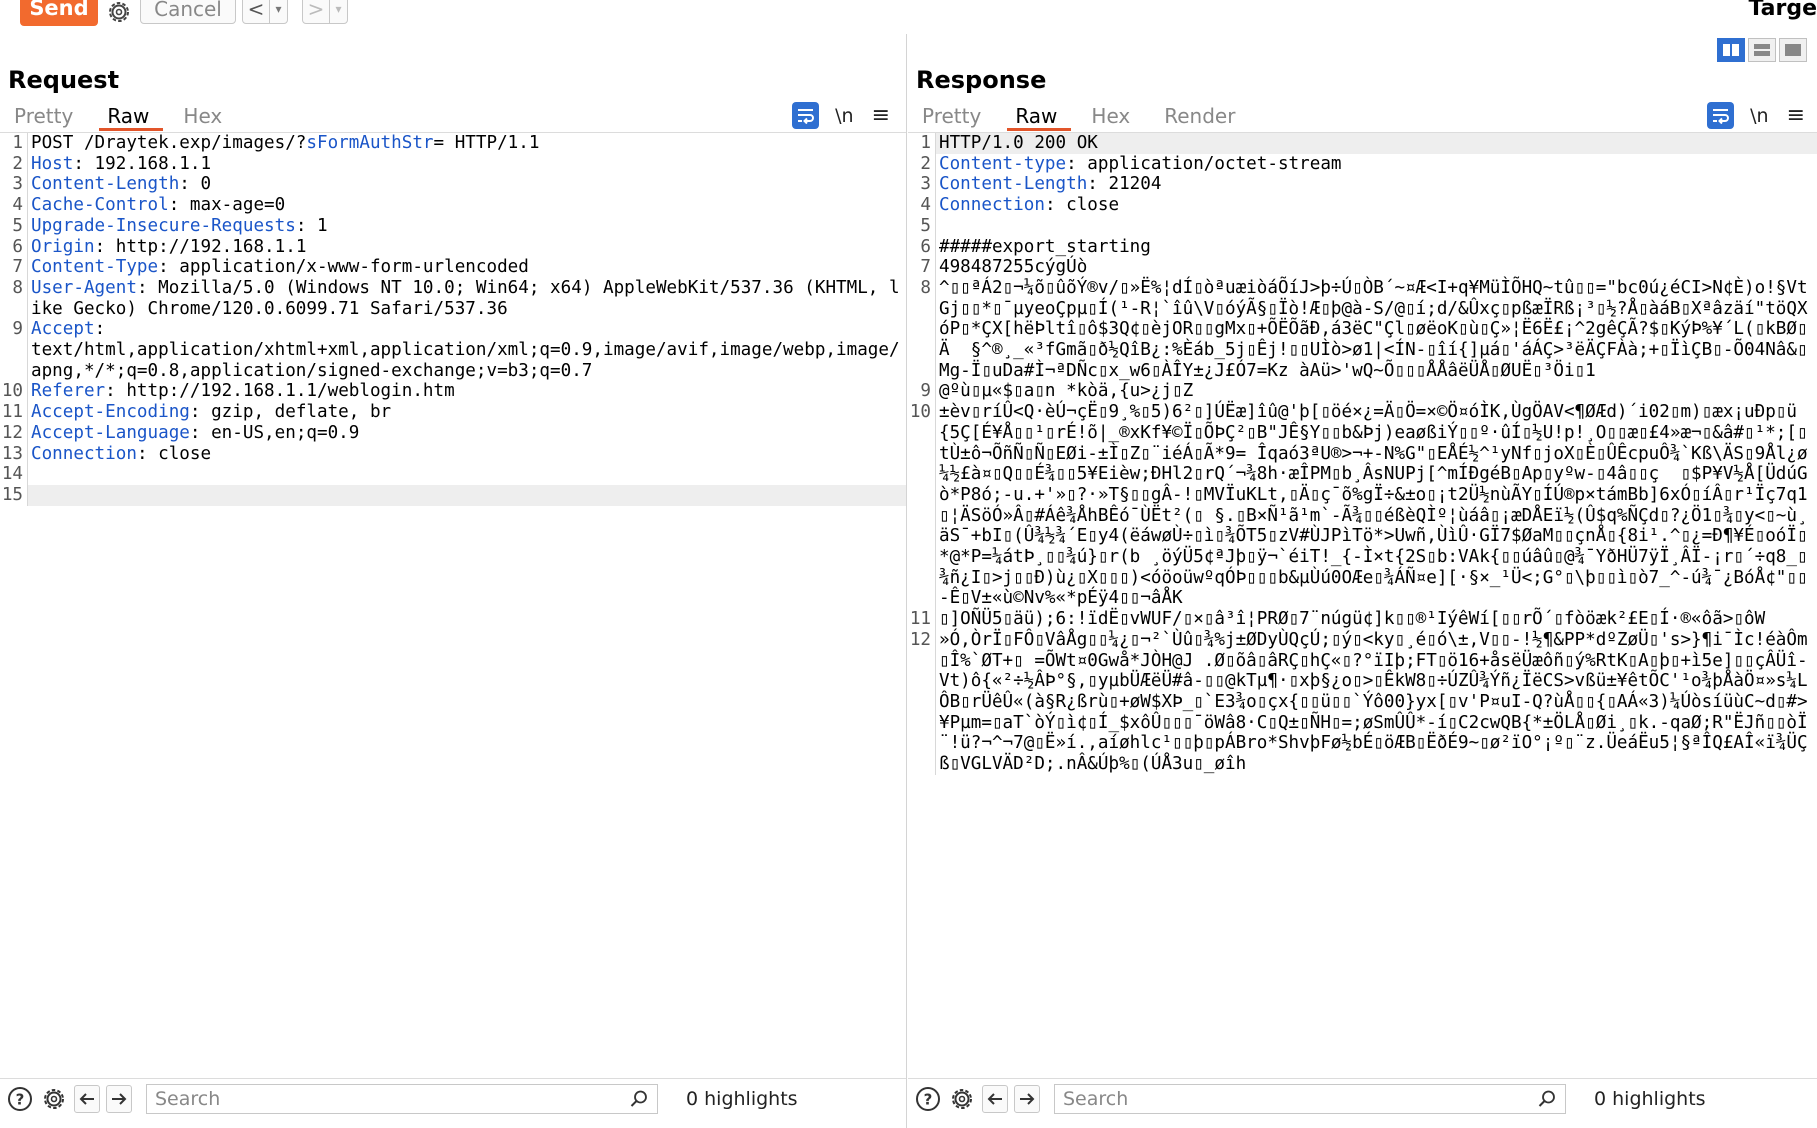 The height and width of the screenshot is (1128, 1817). What do you see at coordinates (1310, 1098) in the screenshot?
I see `response-search-input` at bounding box center [1310, 1098].